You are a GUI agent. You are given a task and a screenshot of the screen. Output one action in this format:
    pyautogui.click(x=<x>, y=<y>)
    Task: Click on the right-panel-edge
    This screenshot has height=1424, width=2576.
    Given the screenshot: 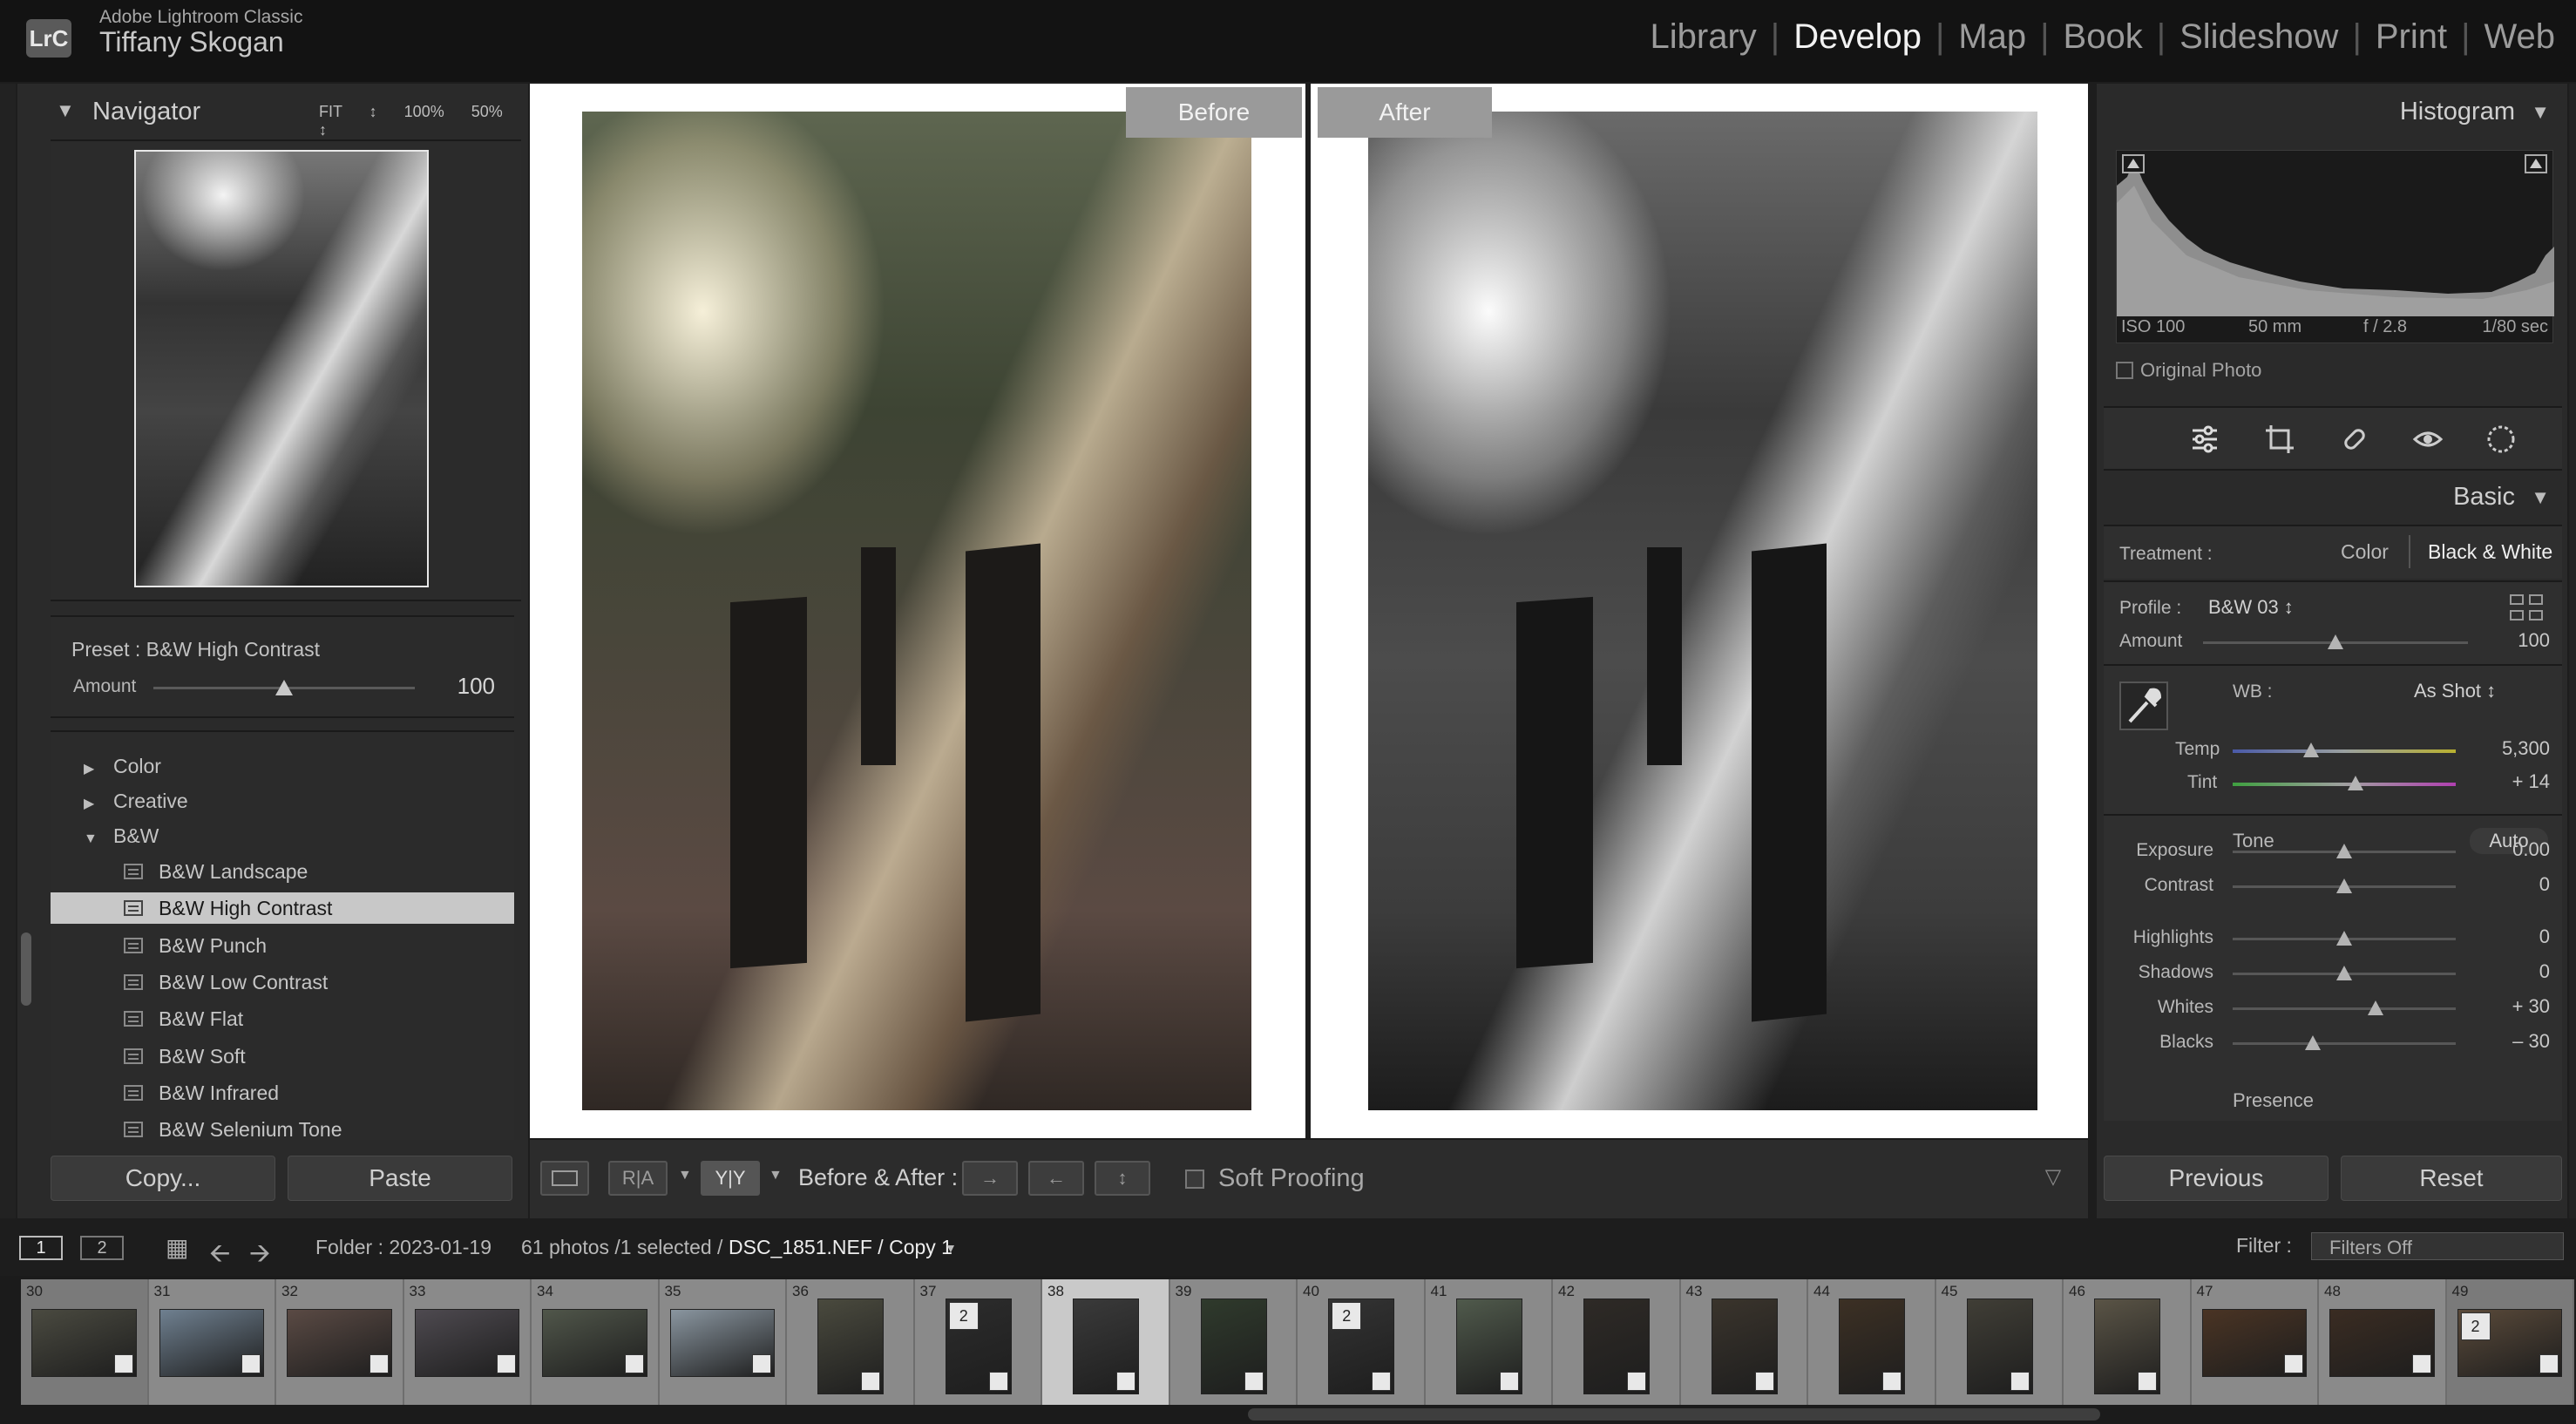 What is the action you would take?
    pyautogui.click(x=2572, y=651)
    